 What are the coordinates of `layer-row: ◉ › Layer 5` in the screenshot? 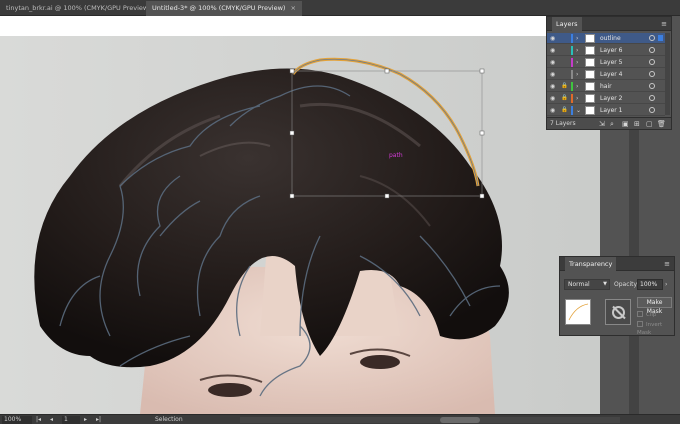 It's located at (606, 62).